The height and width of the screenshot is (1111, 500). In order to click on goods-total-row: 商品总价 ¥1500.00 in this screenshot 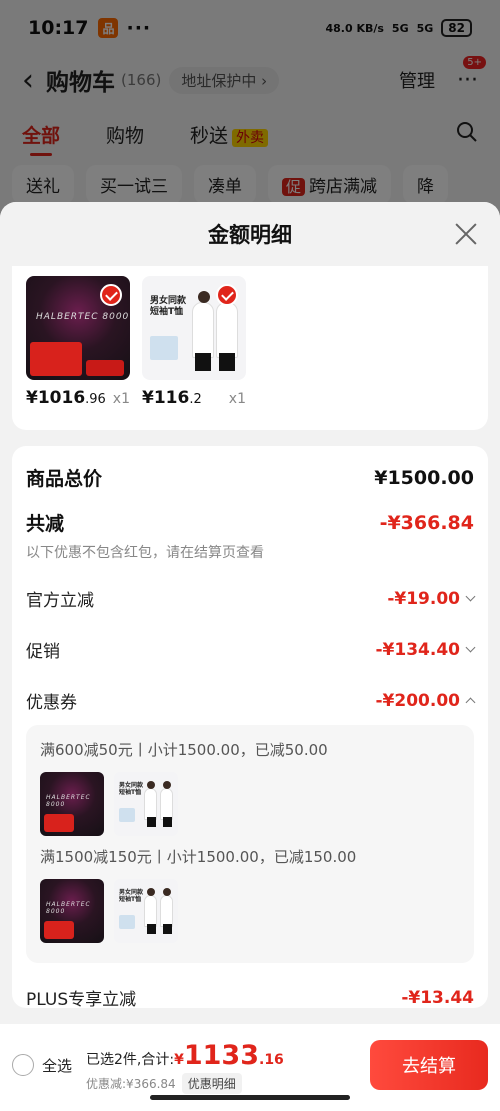, I will do `click(250, 478)`.